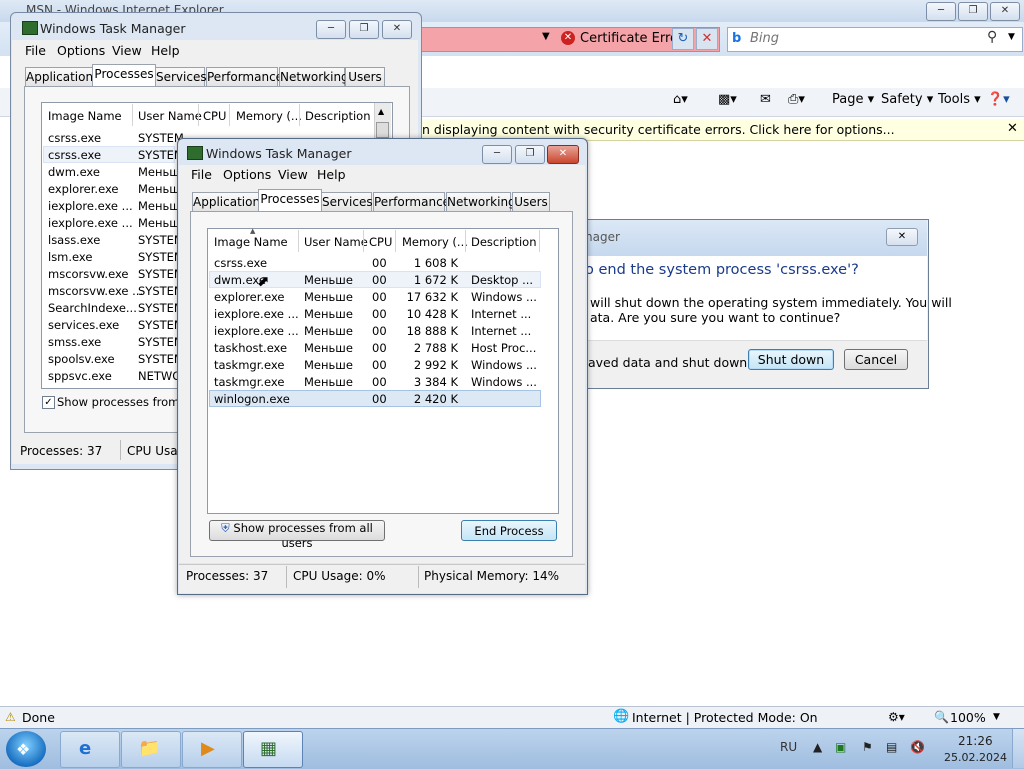  I want to click on tm-back-row-image-name: lsass.exe, so click(74, 240).